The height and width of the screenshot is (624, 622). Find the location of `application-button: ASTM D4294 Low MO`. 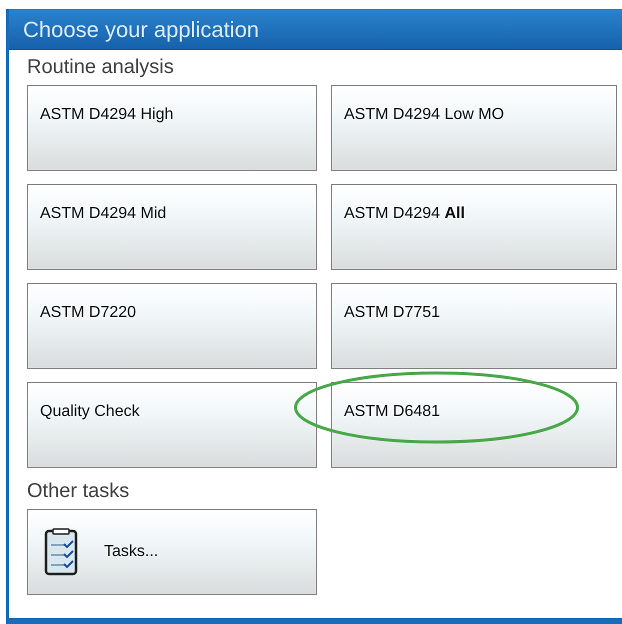

application-button: ASTM D4294 Low MO is located at coordinates (474, 128).